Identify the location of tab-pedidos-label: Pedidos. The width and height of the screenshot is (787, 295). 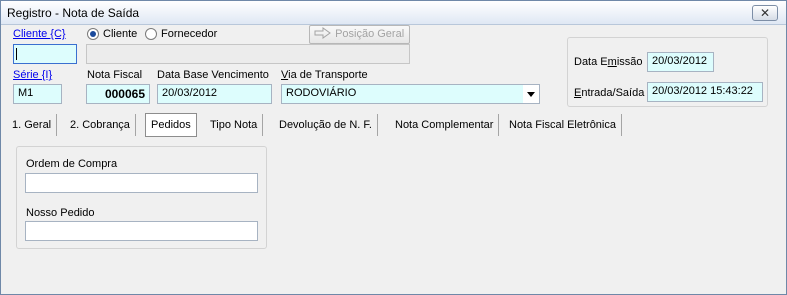
(171, 125).